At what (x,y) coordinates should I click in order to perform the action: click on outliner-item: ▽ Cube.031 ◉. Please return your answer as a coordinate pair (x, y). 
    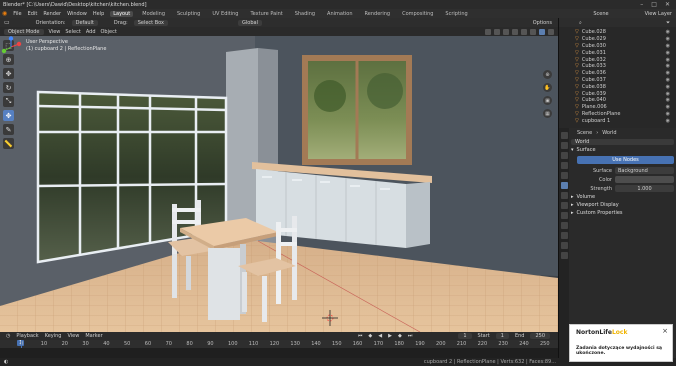
    Looking at the image, I should click on (625, 52).